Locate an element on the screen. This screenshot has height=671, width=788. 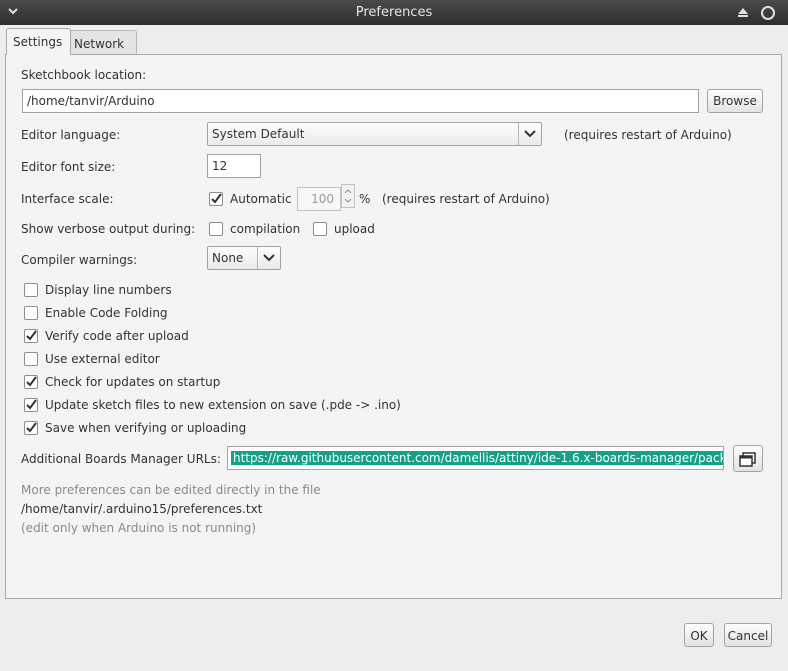
use-external-editor-label: Use external editor is located at coordinates (102, 359).